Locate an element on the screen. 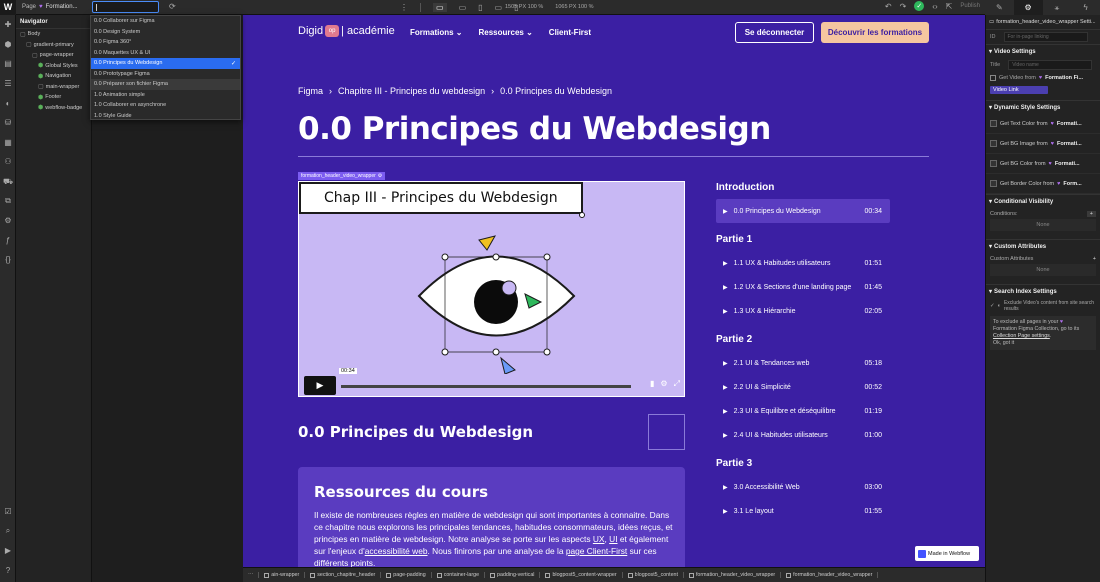 Image resolution: width=1100 pixels, height=582 pixels. collection-item-search-input is located at coordinates (125, 7).